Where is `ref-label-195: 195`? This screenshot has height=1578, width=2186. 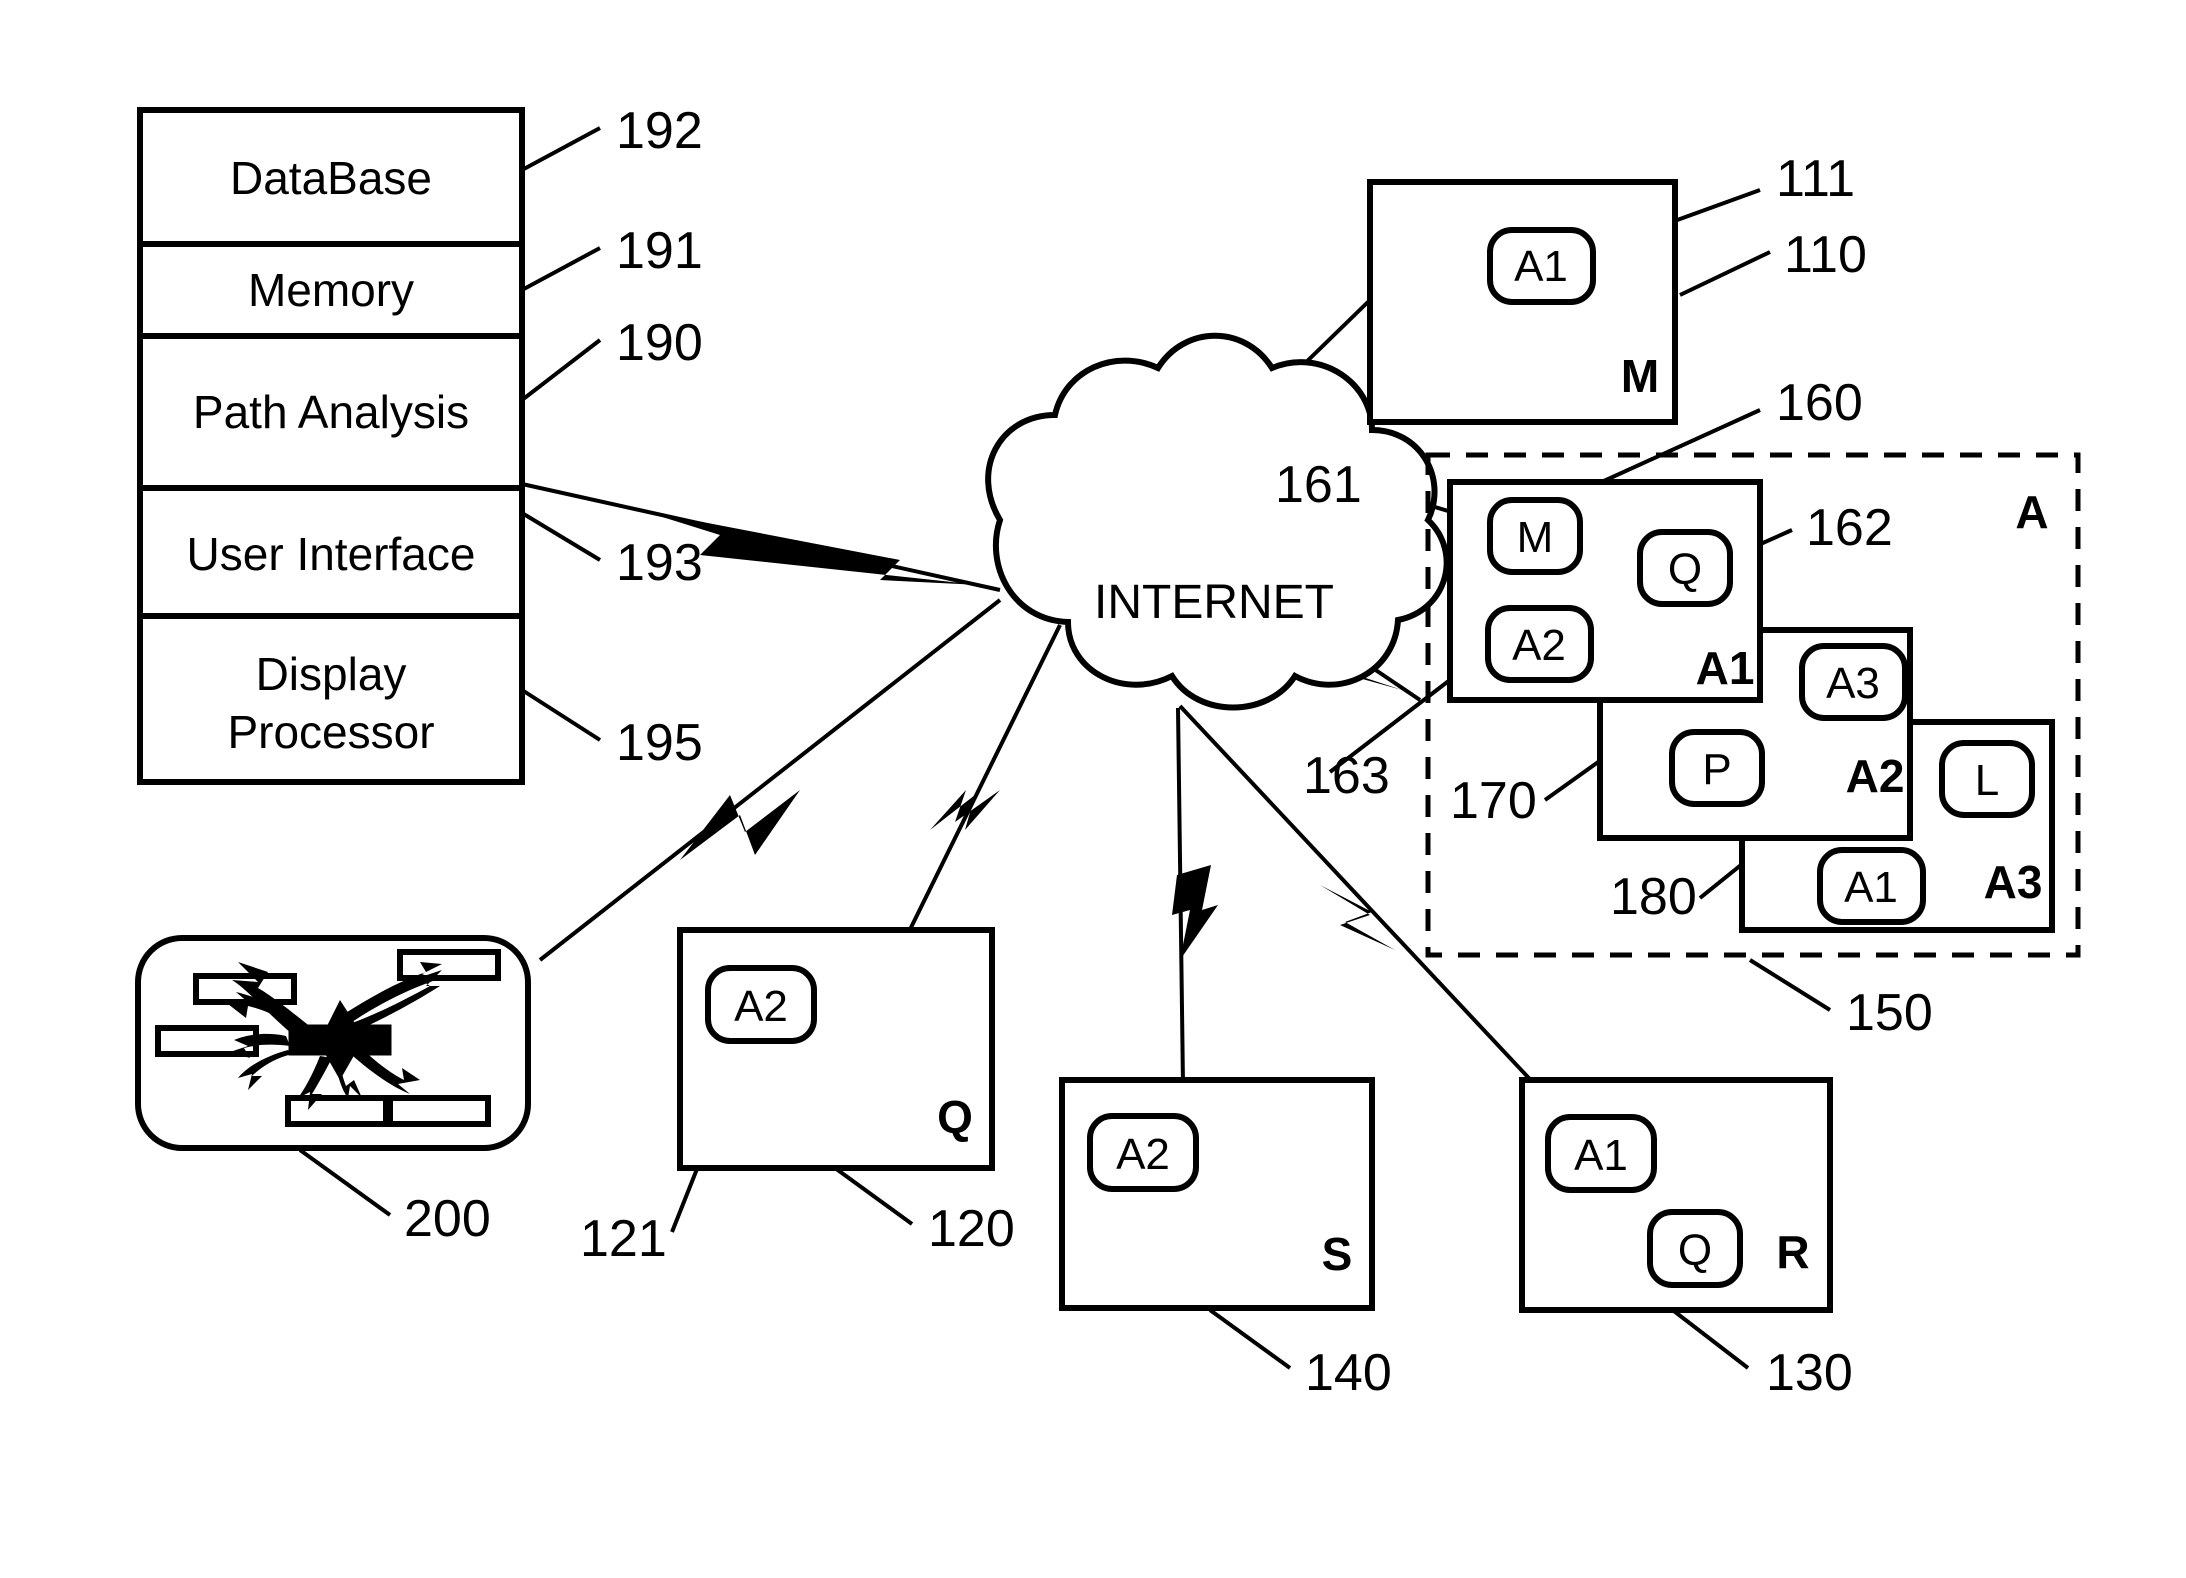 ref-label-195: 195 is located at coordinates (659, 743).